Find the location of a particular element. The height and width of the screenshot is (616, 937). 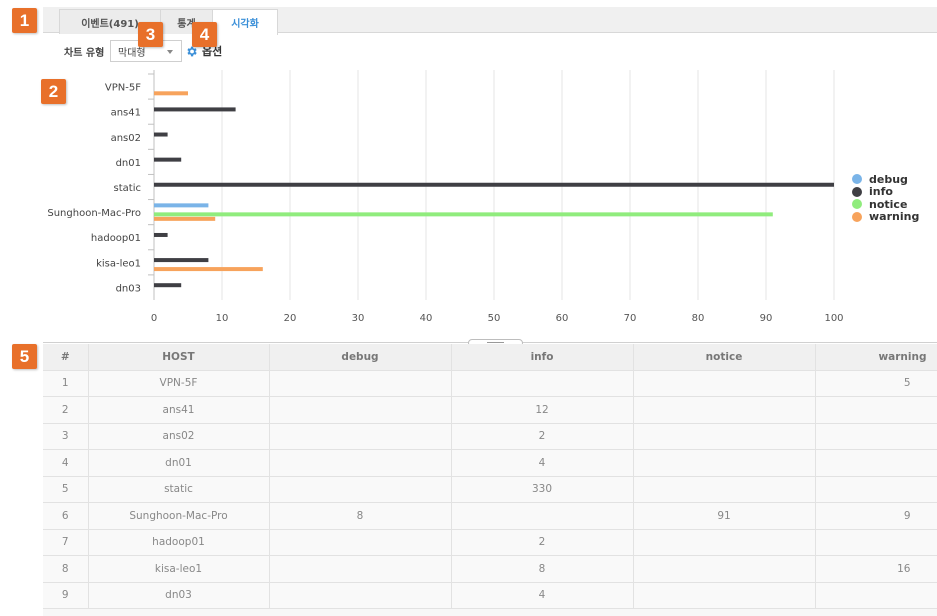

table-row: 1 VPN-5F 5 is located at coordinates (490, 383).